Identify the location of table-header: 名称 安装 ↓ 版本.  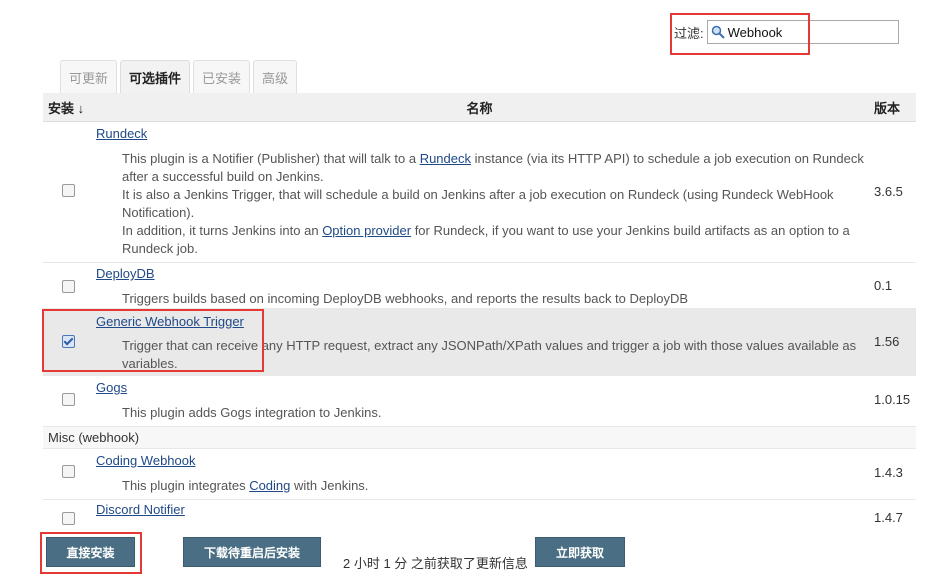
(479, 107).